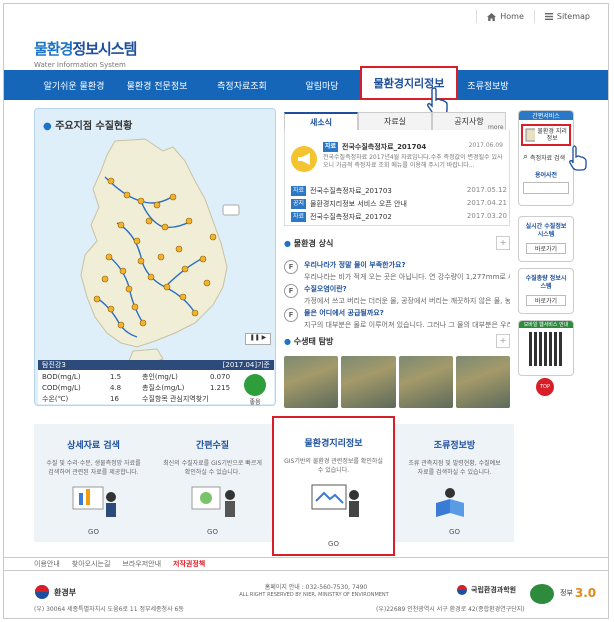 Image resolution: width=614 pixels, height=622 pixels. I want to click on reader-illustration-icon, so click(449, 502).